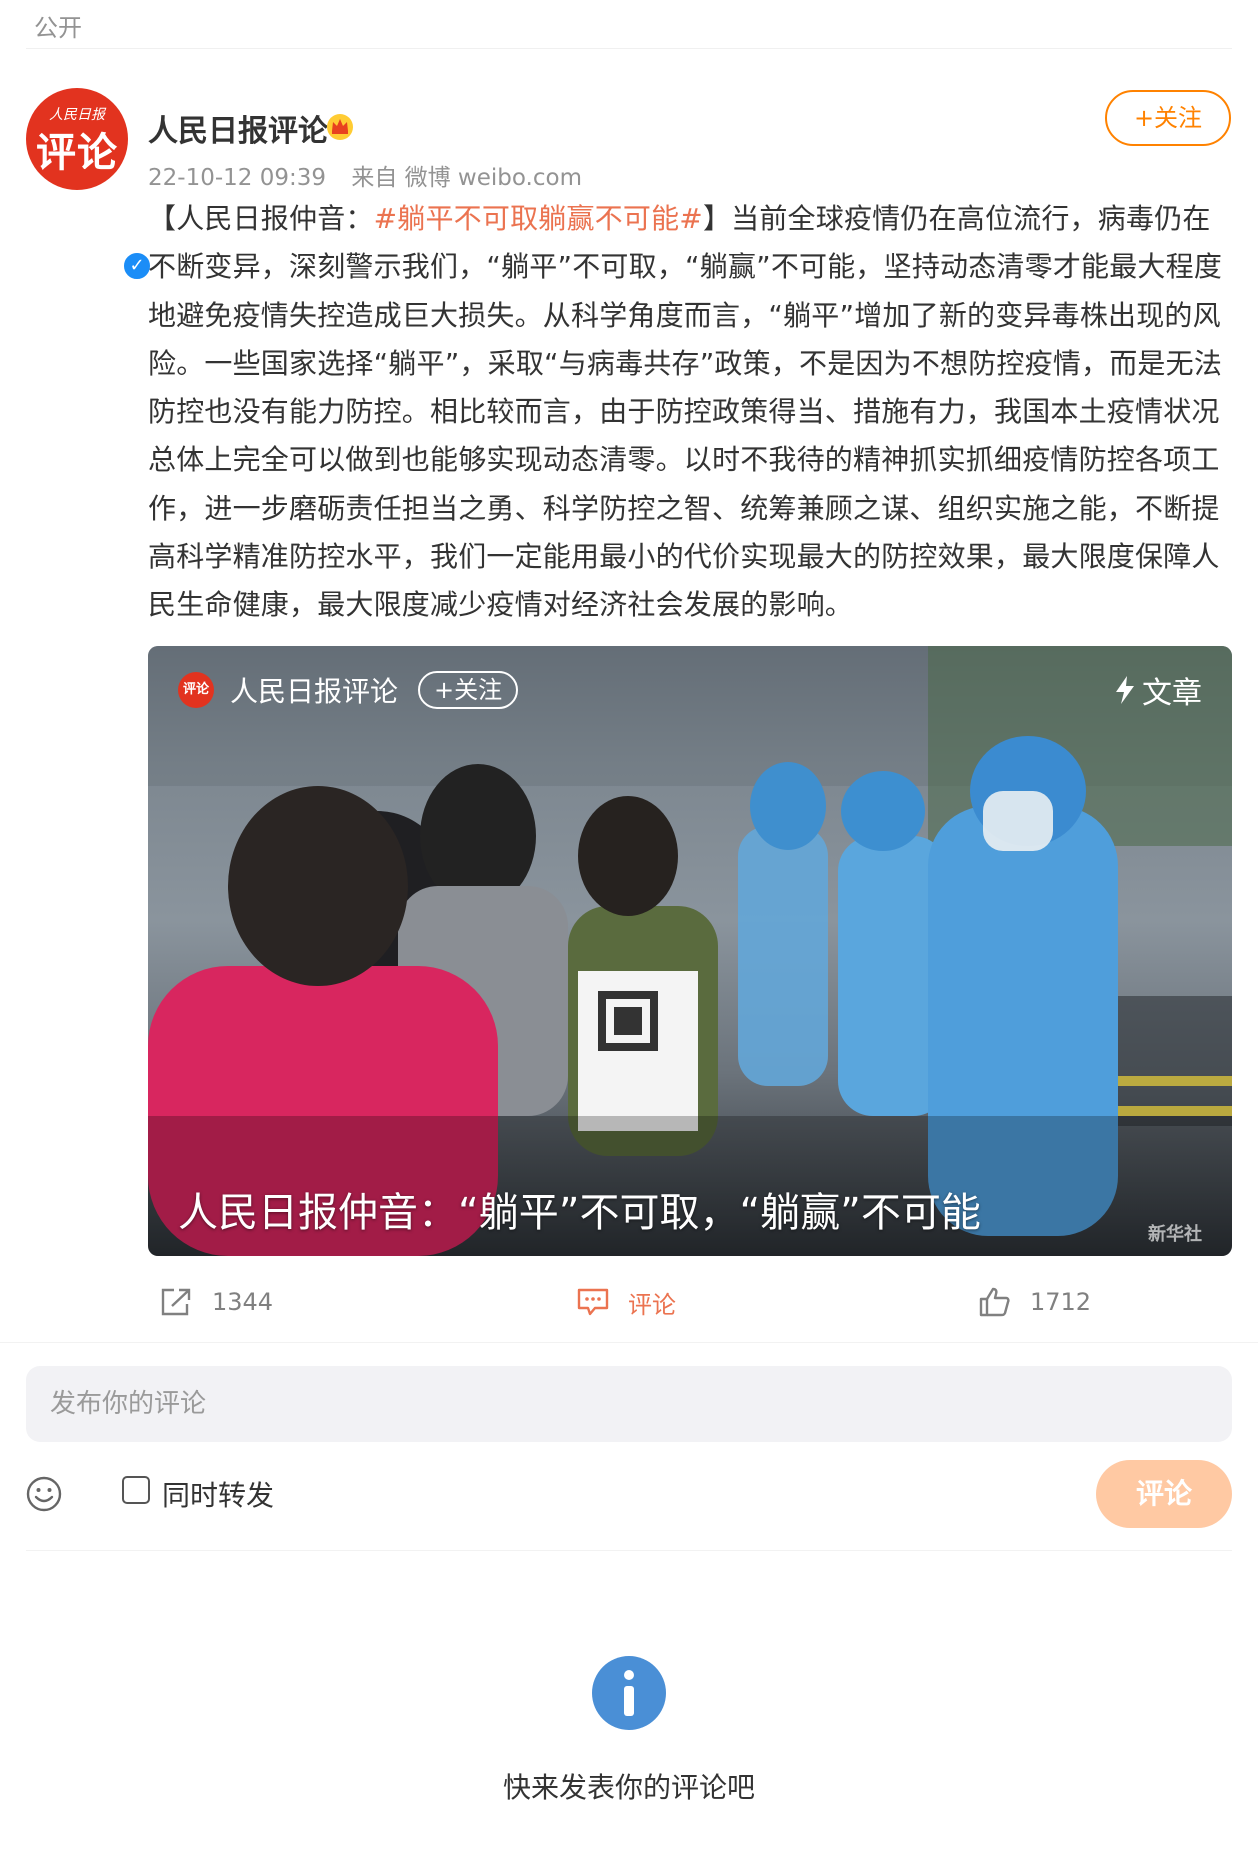 The image size is (1258, 1872). I want to click on emoji-icon, so click(44, 1494).